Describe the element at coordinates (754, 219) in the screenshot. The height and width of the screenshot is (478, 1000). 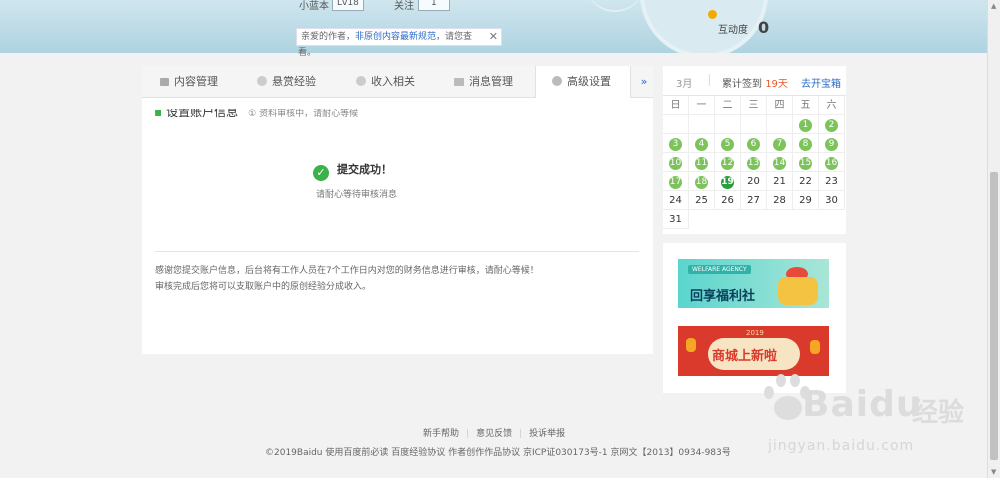
I see `calendar-row: 31` at that location.